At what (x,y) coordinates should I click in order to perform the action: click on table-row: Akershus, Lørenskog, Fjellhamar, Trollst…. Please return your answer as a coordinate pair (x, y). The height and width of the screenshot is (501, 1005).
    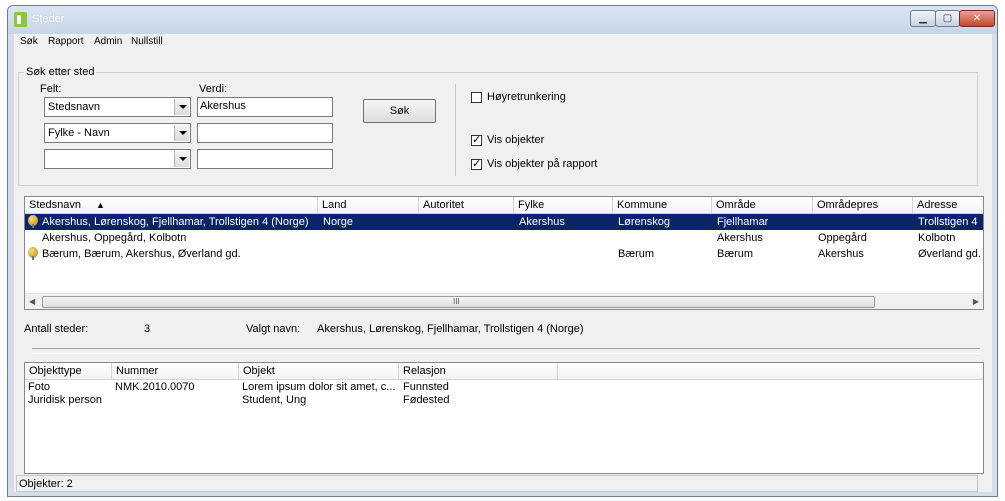
    Looking at the image, I should click on (504, 222).